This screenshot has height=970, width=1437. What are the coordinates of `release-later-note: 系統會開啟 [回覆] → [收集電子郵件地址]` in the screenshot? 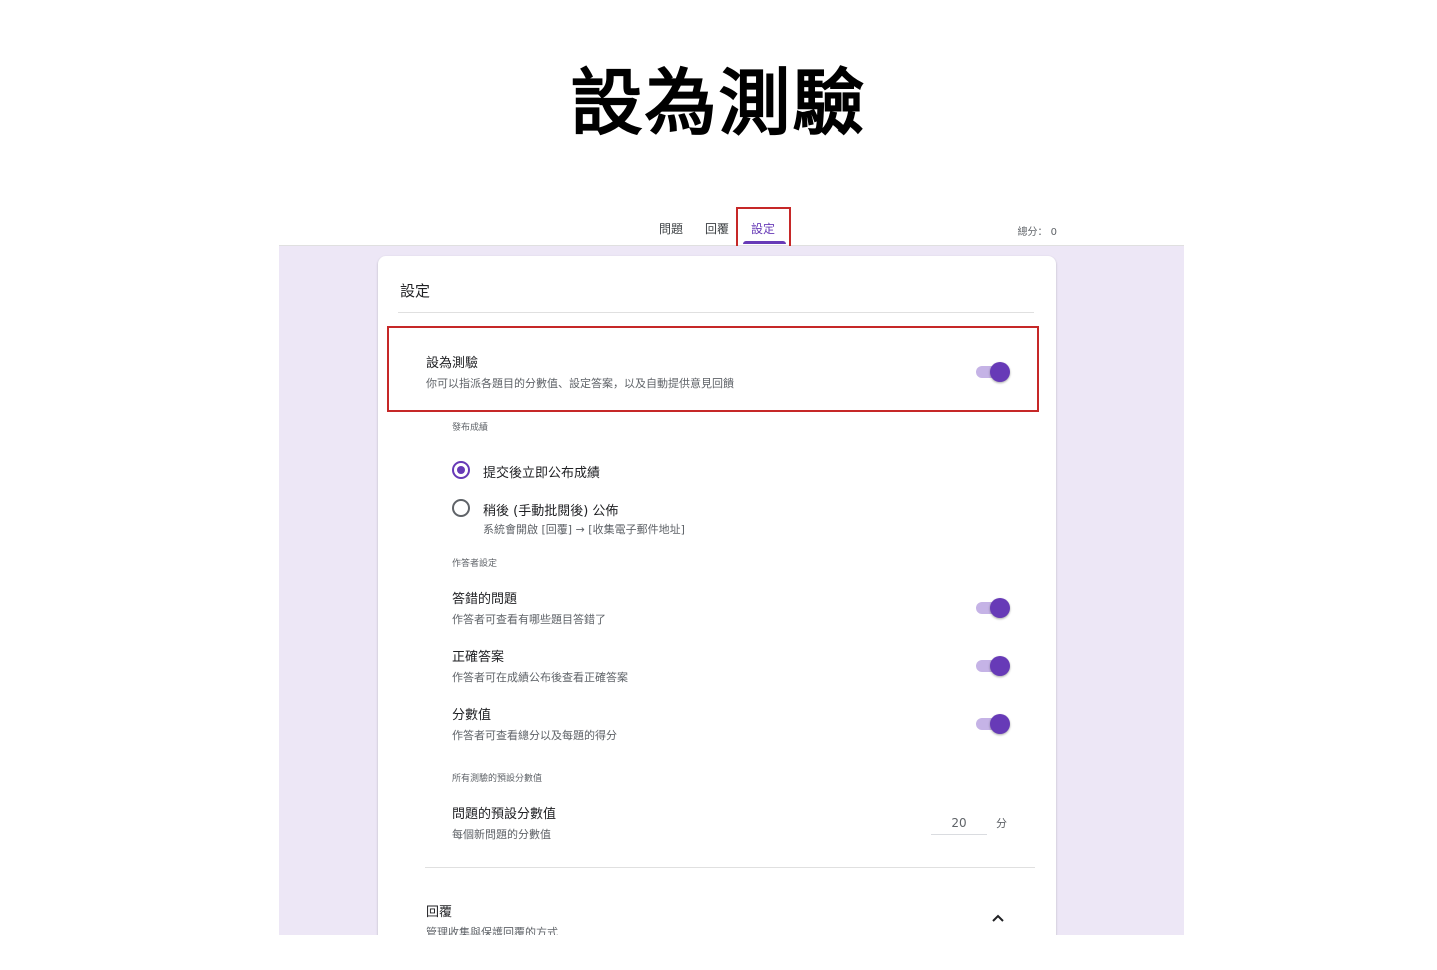 It's located at (584, 529).